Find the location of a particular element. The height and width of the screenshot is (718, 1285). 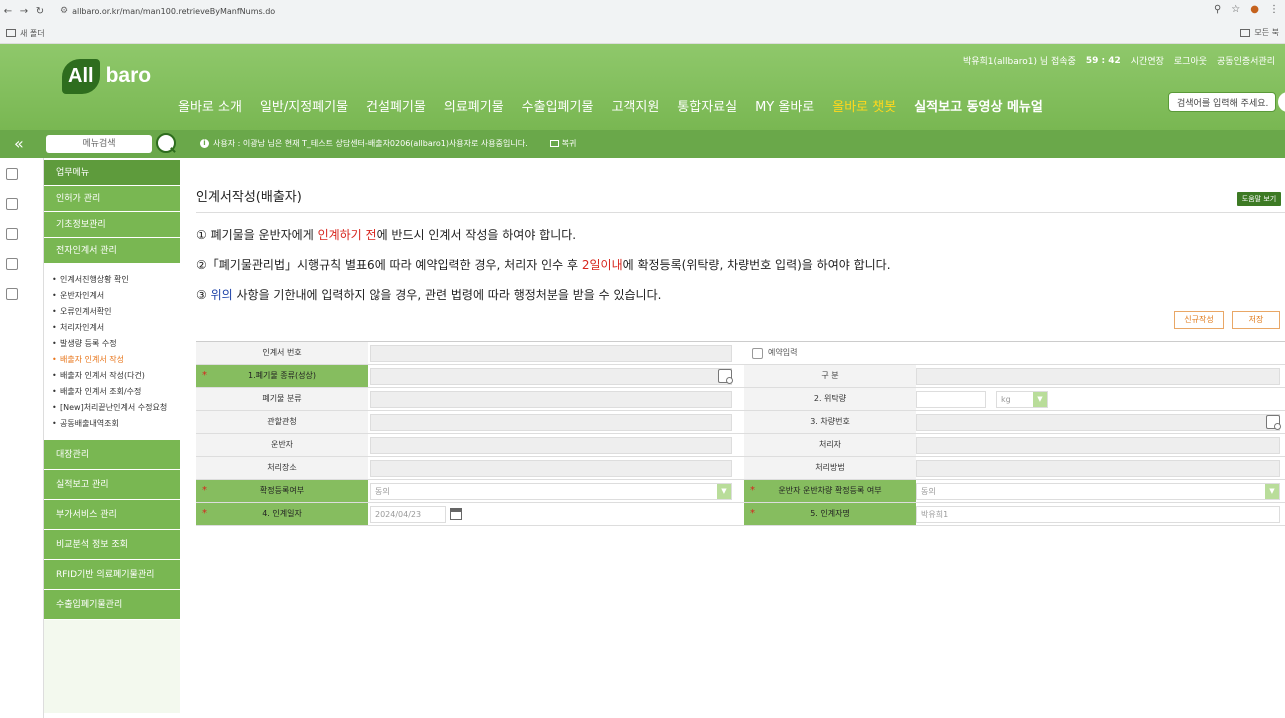

submenu-discharger-write: 배출자 인계서 작성 is located at coordinates (116, 360).